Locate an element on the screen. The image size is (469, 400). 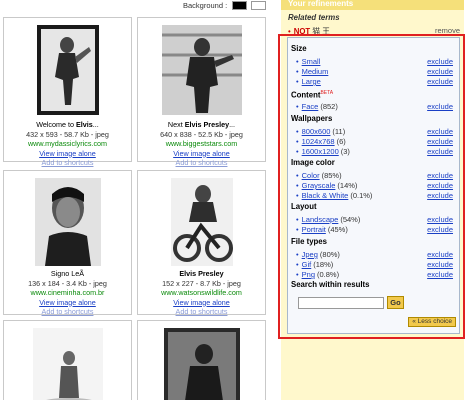
result-info: 152 x 227 - 8.7 Kb - jpeg is located at coordinates (201, 283).